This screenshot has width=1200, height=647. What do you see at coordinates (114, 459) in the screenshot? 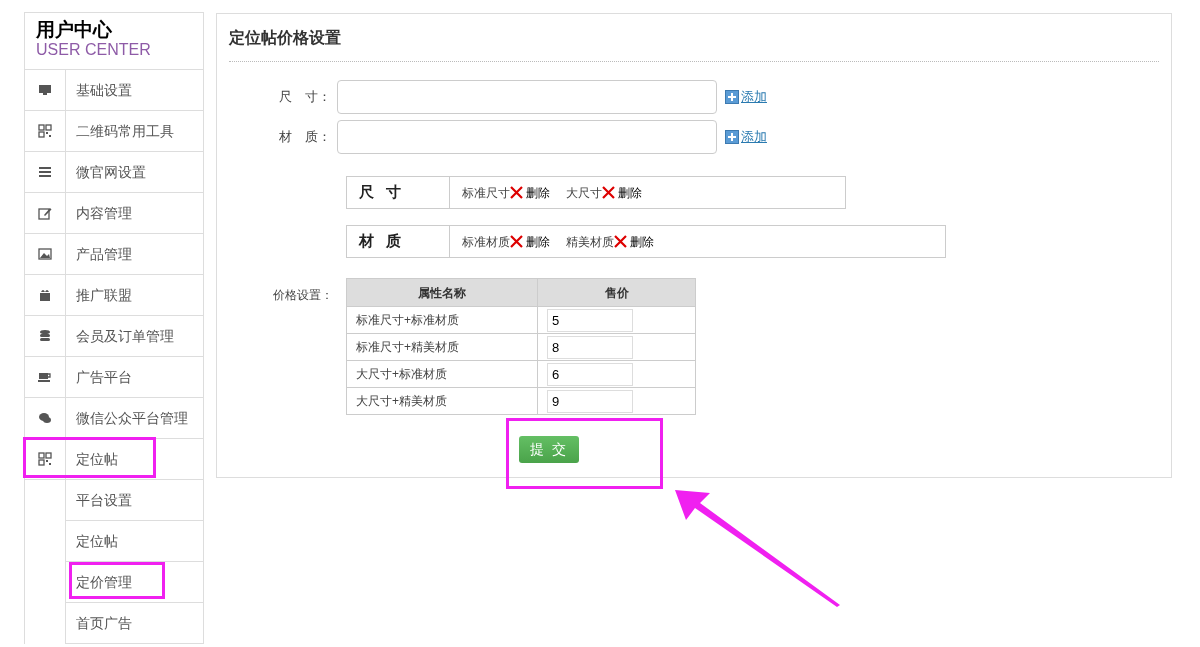
I see `sidebar-item: 定位帖` at bounding box center [114, 459].